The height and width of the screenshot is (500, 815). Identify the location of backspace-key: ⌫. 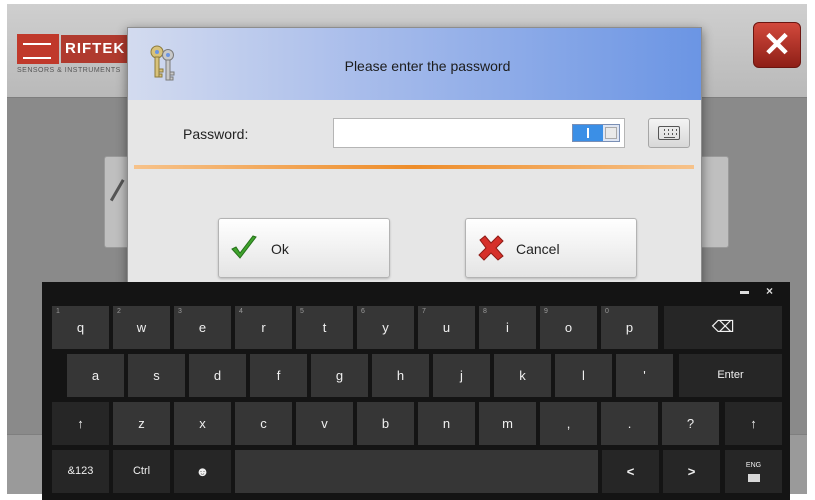
(723, 327).